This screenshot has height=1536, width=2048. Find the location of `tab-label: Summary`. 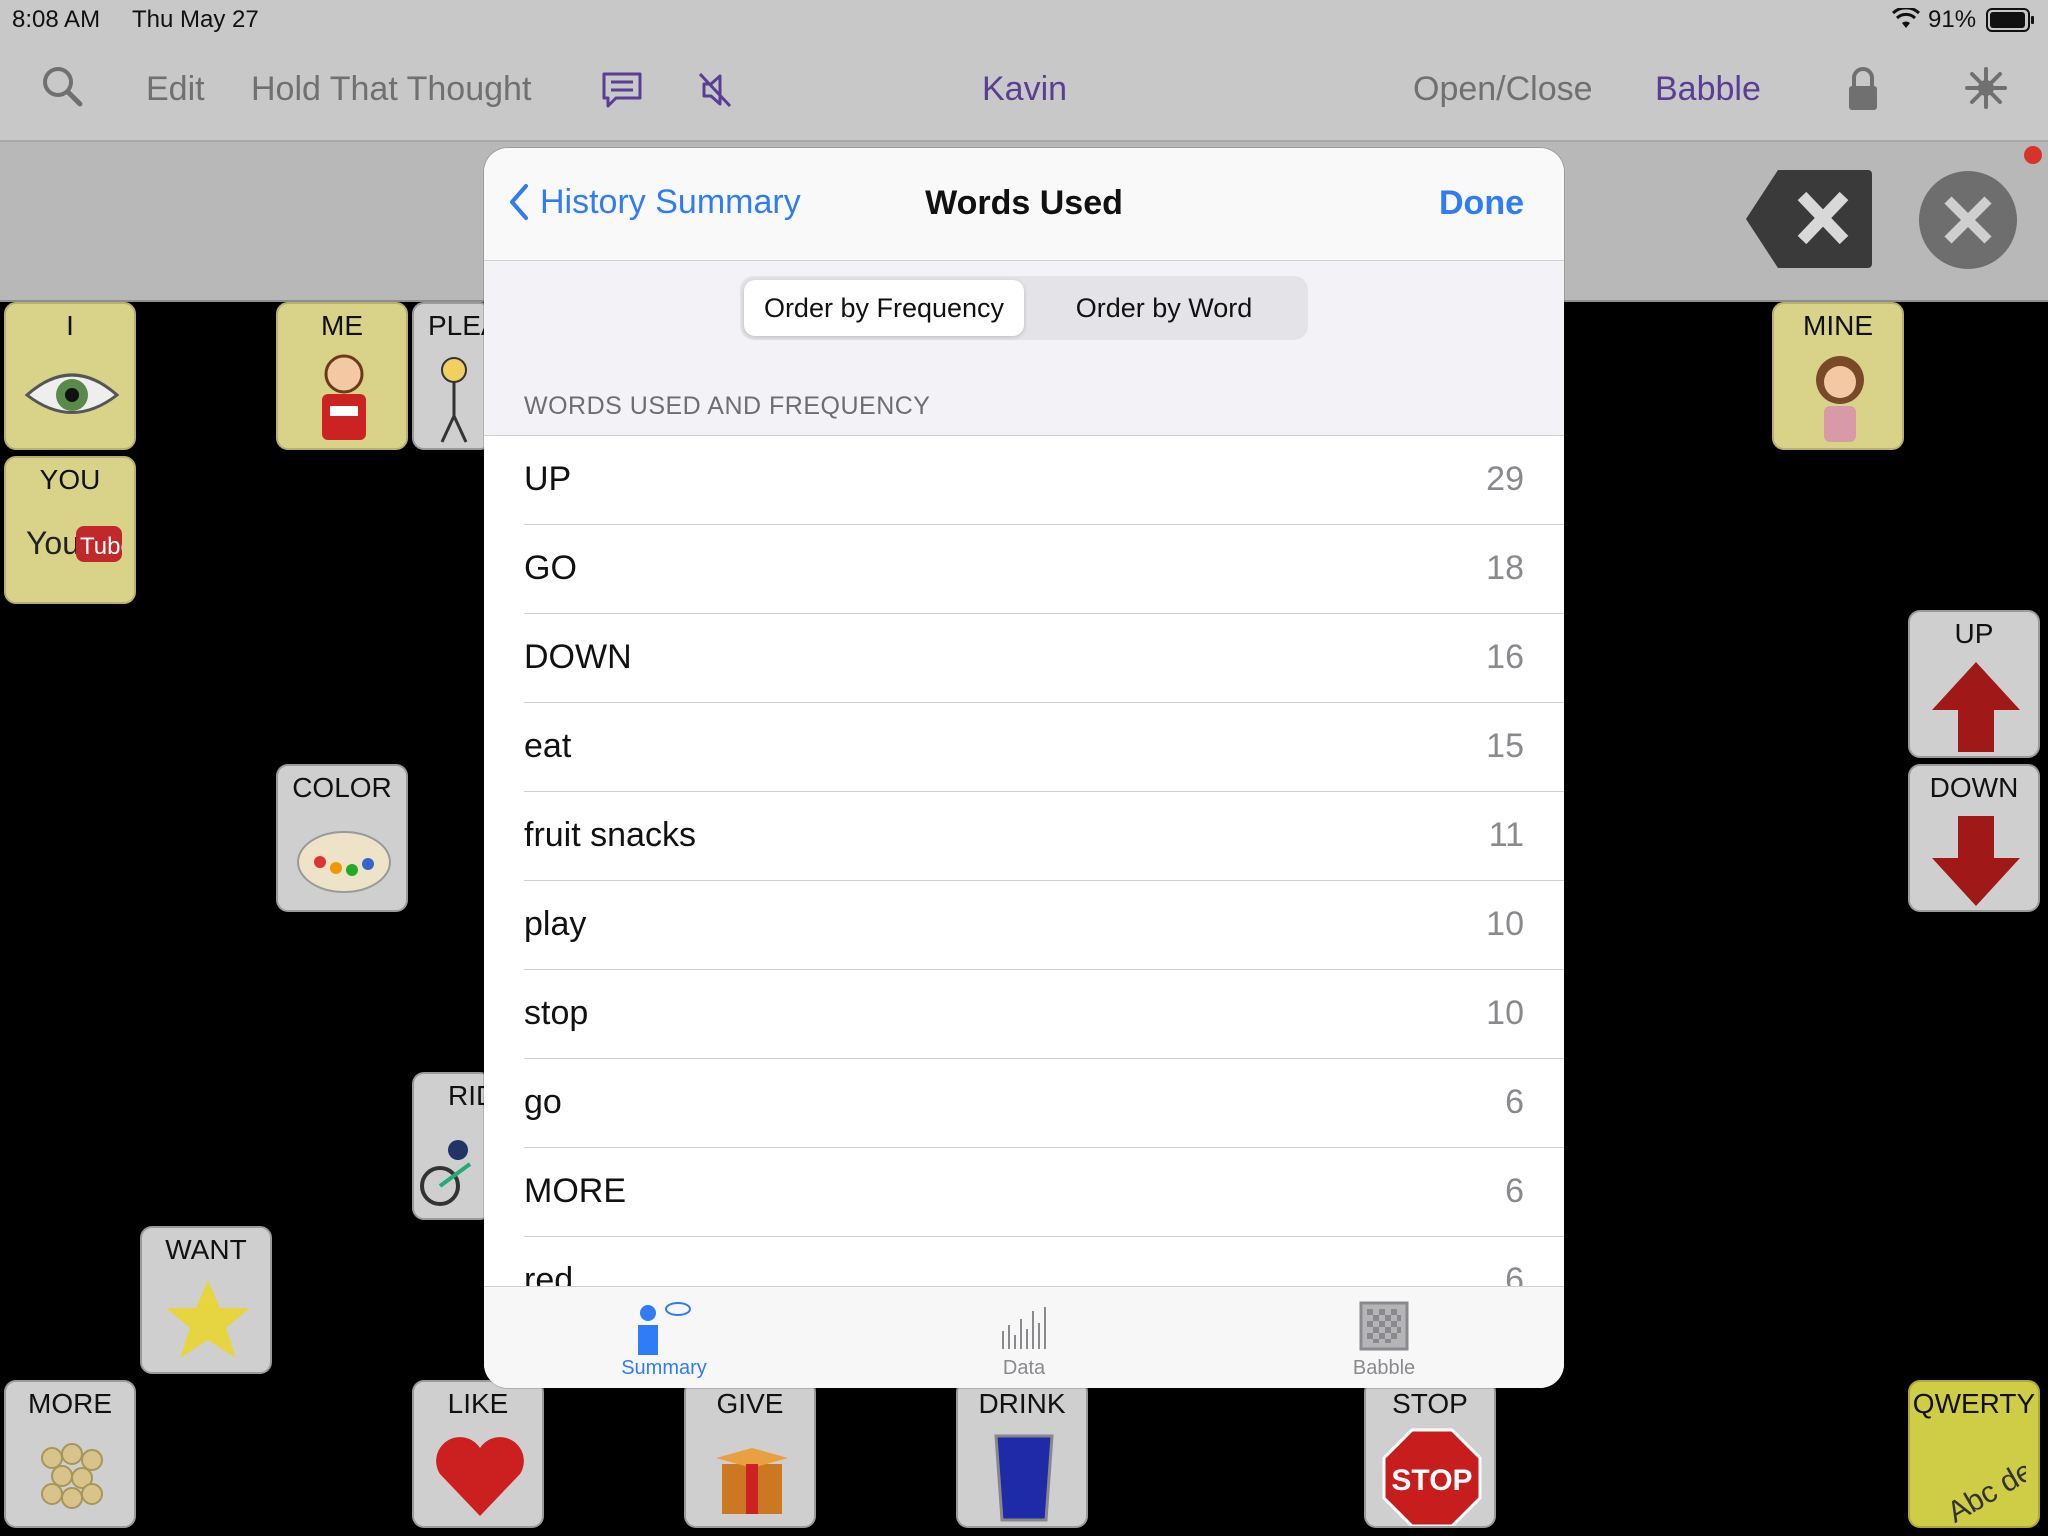

tab-label: Summary is located at coordinates (664, 1368).